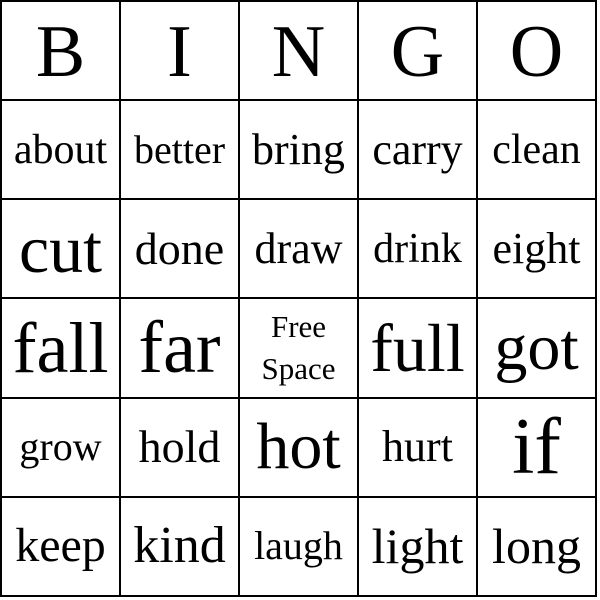 This screenshot has height=600, width=600. I want to click on bingo-cell: about, so click(61, 151).